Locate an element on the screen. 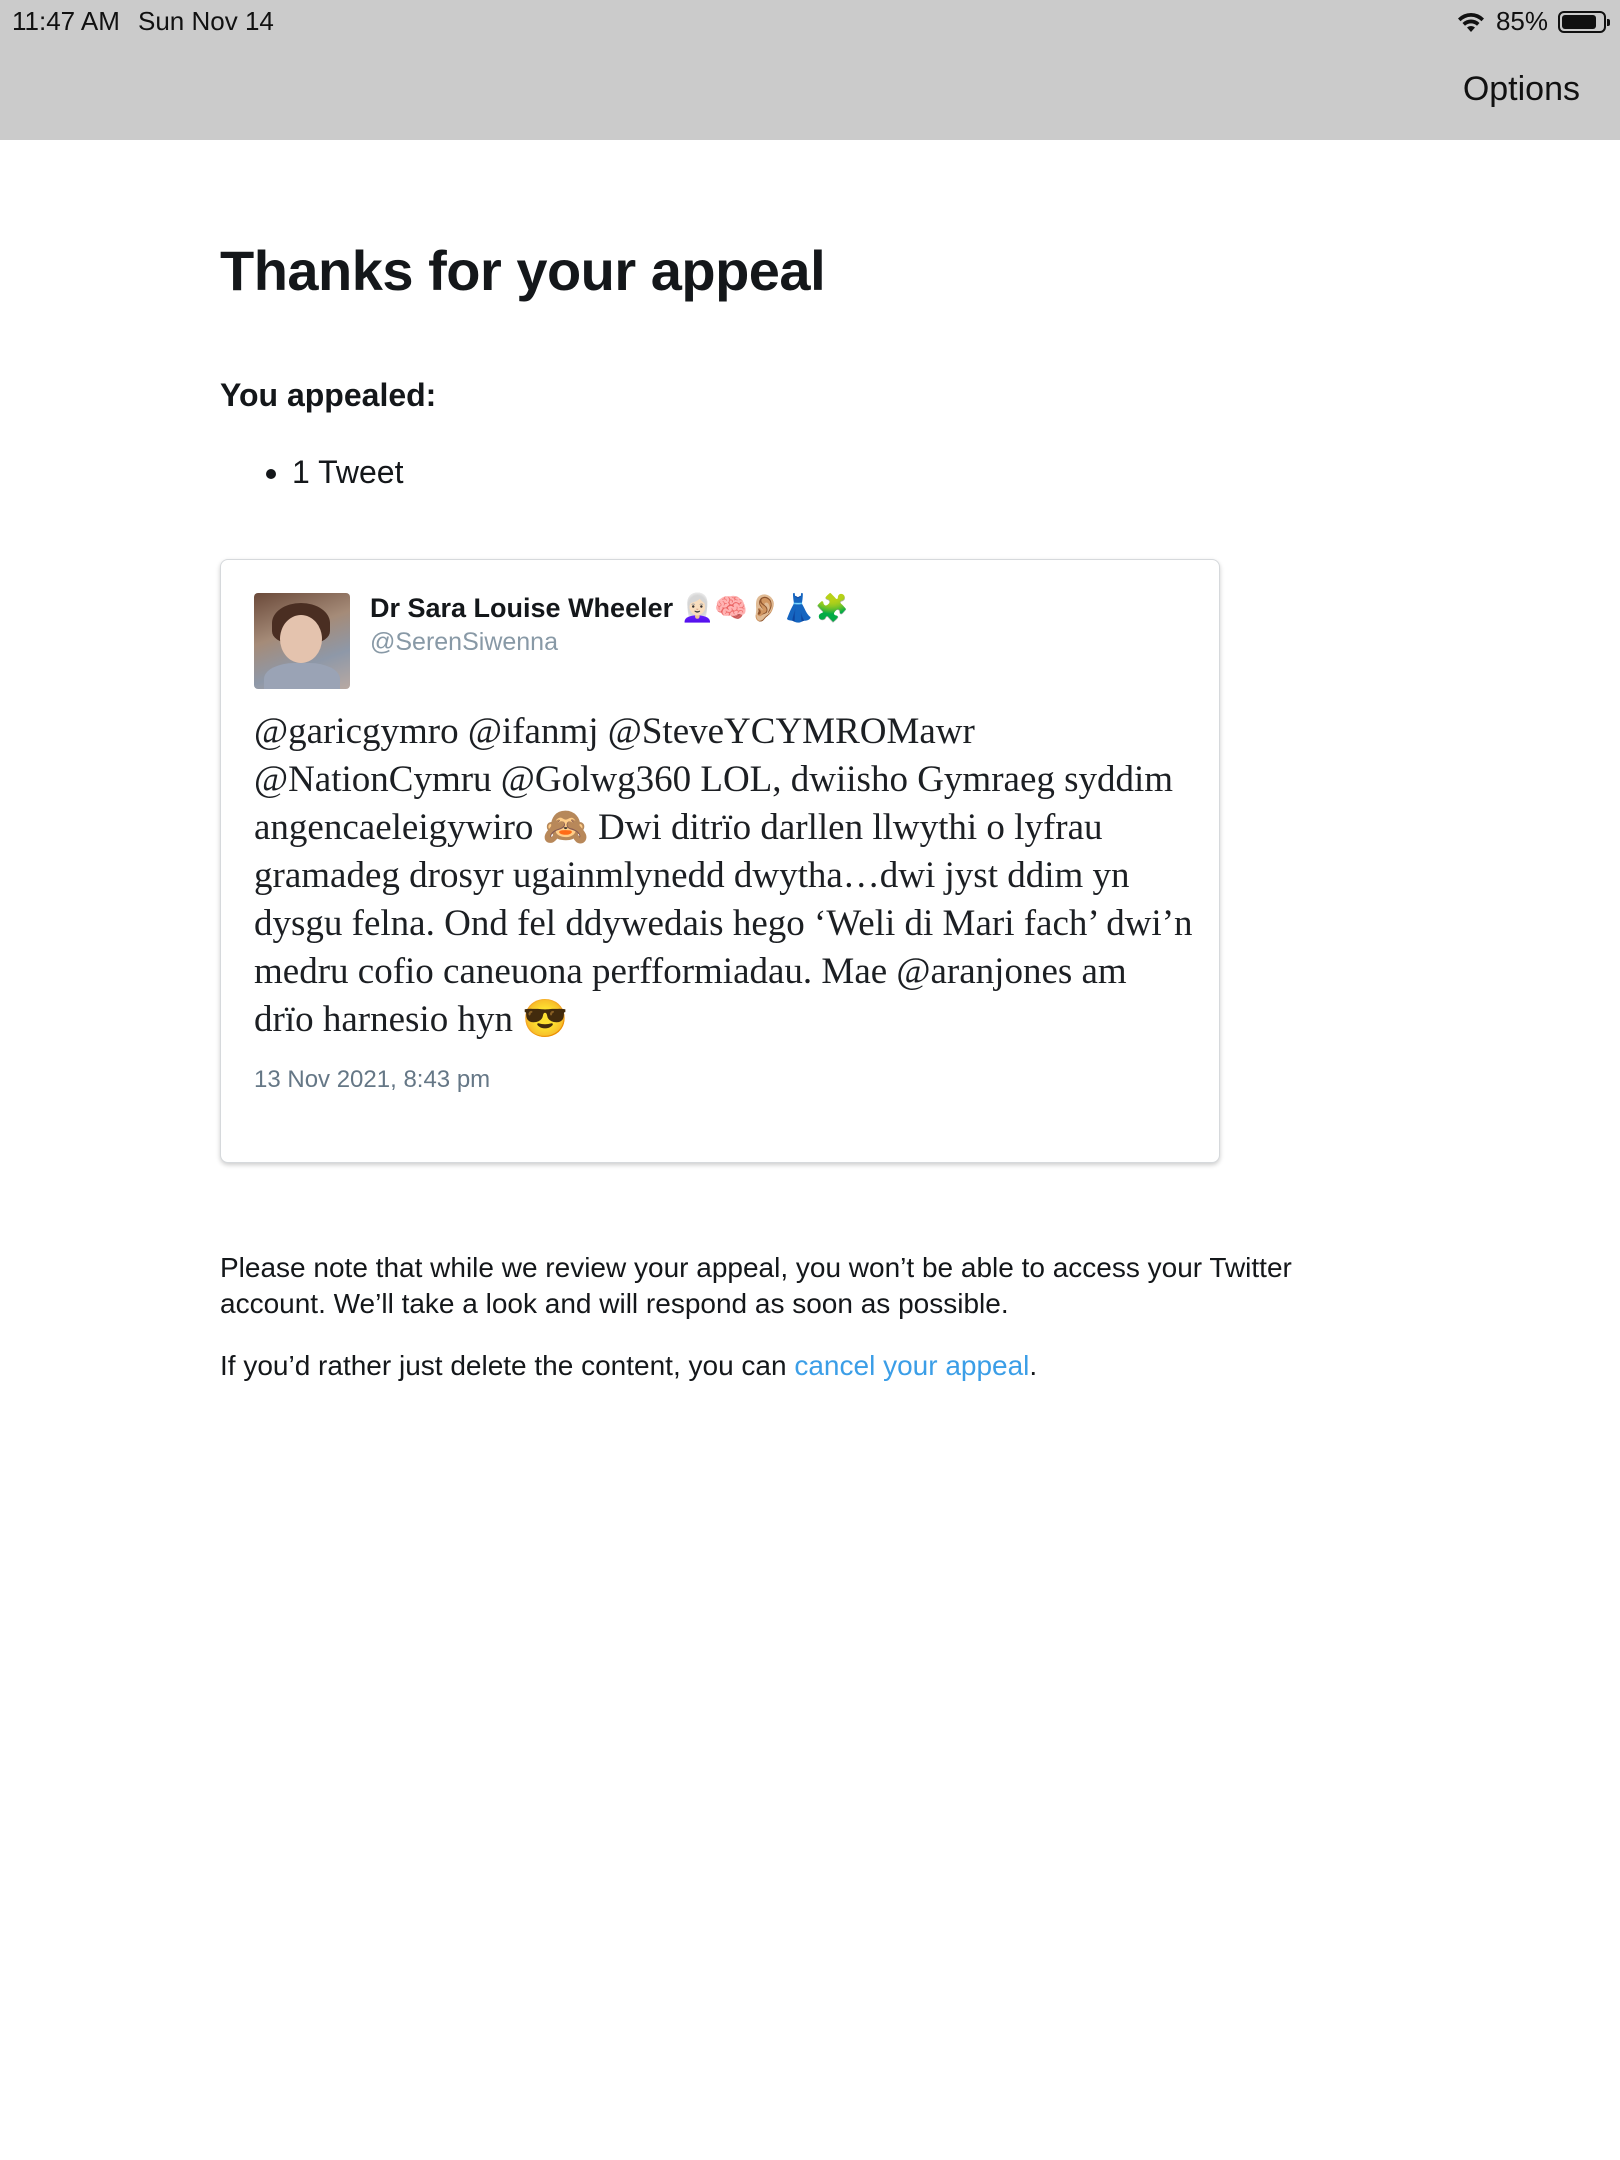 The width and height of the screenshot is (1620, 2160). status-indicators: 85% is located at coordinates (1533, 21).